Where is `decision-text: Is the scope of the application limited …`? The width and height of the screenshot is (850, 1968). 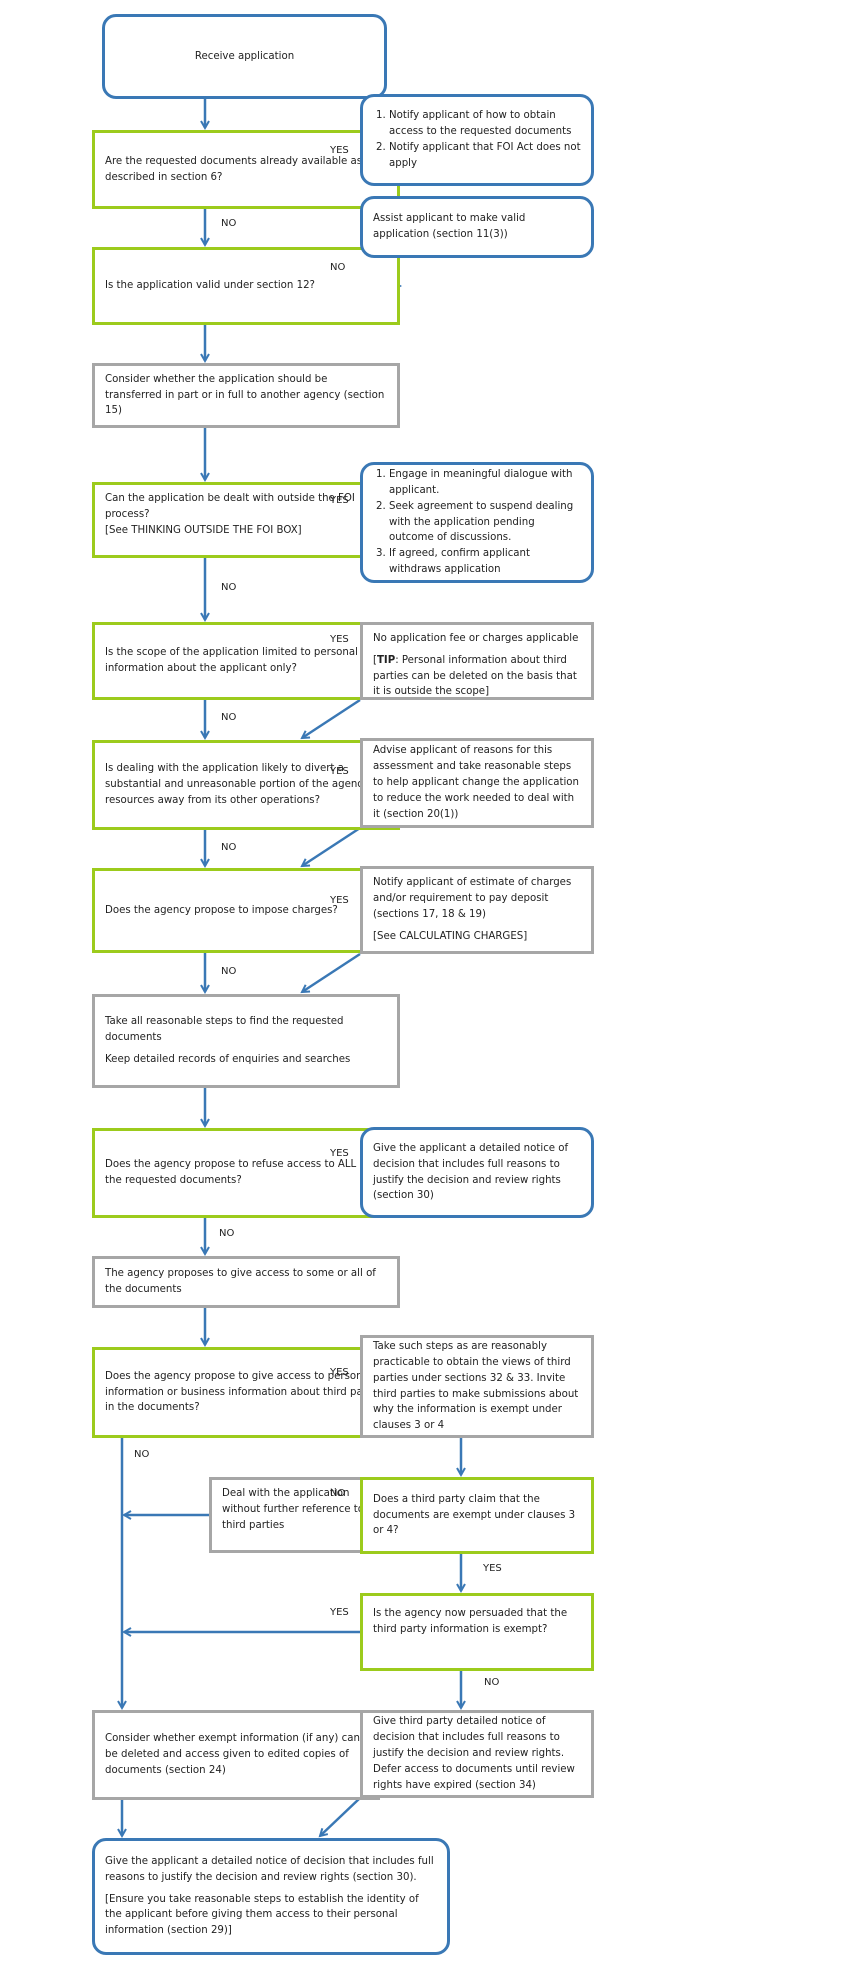
decision-text: Is the scope of the application limited … is located at coordinates (231, 660).